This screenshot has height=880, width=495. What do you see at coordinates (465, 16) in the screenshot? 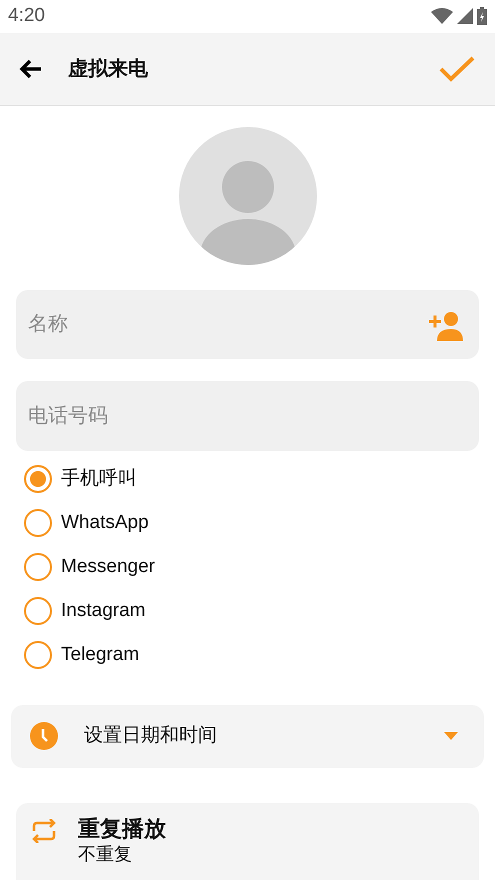
I see `signal-icon` at bounding box center [465, 16].